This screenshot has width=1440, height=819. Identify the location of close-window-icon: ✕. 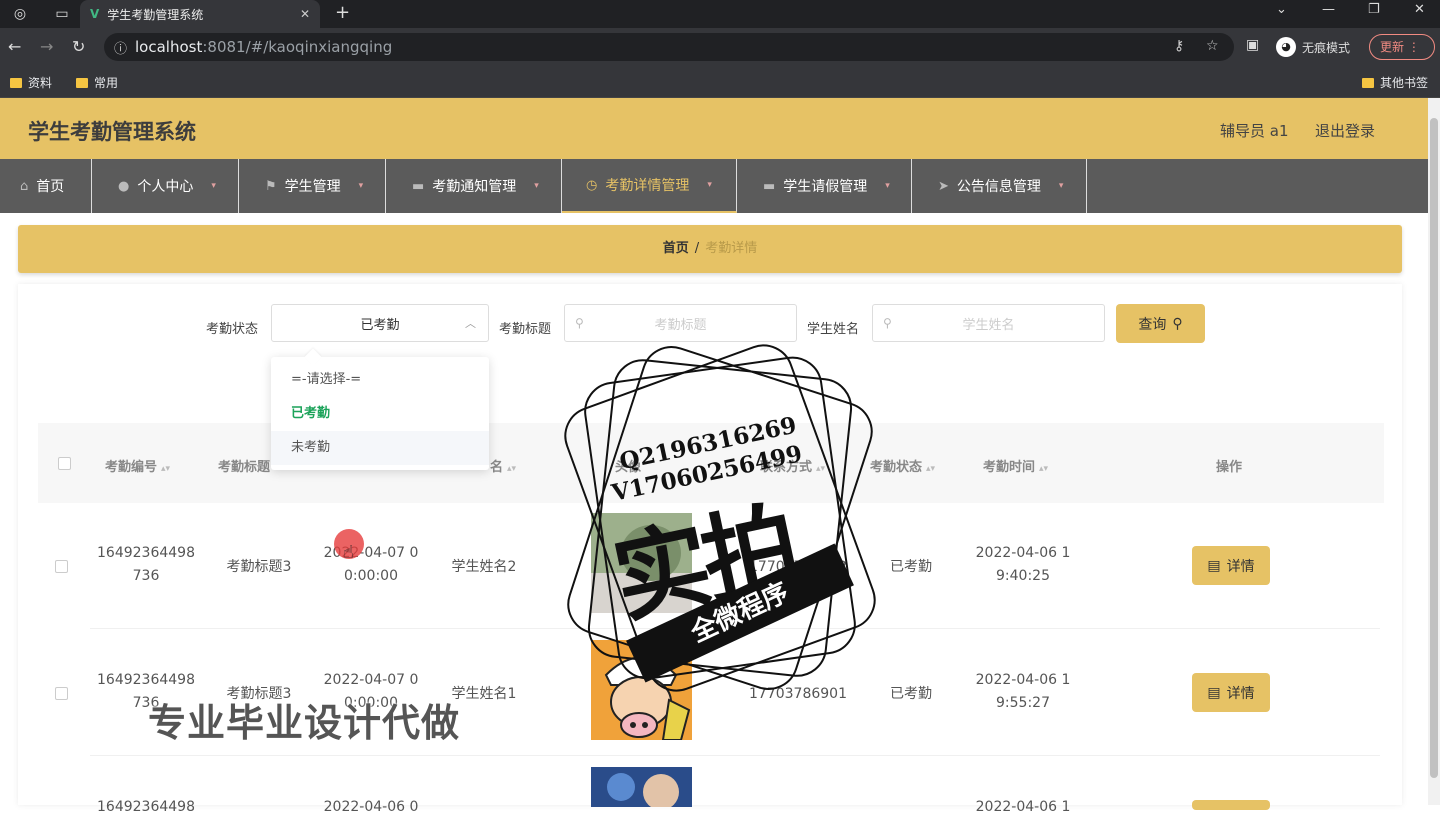
(1419, 9).